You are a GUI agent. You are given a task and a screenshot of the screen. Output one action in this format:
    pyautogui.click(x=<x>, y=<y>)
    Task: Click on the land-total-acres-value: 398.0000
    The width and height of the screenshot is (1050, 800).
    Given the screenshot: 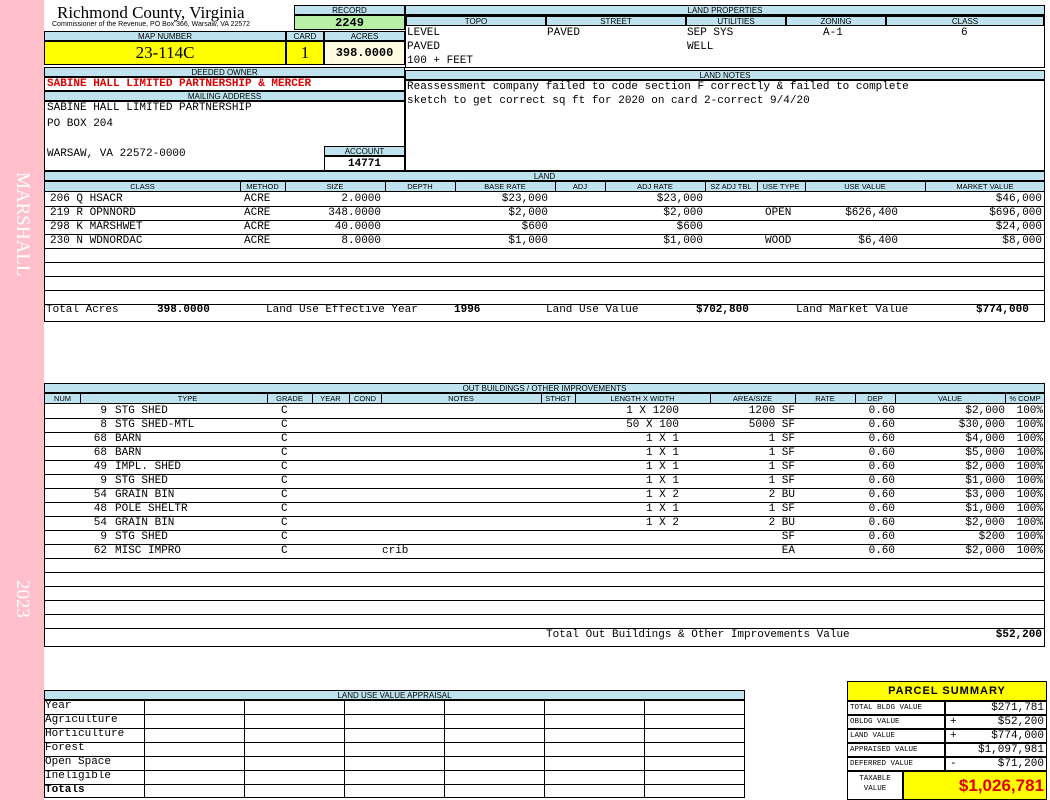 What is the action you would take?
    pyautogui.click(x=183, y=310)
    